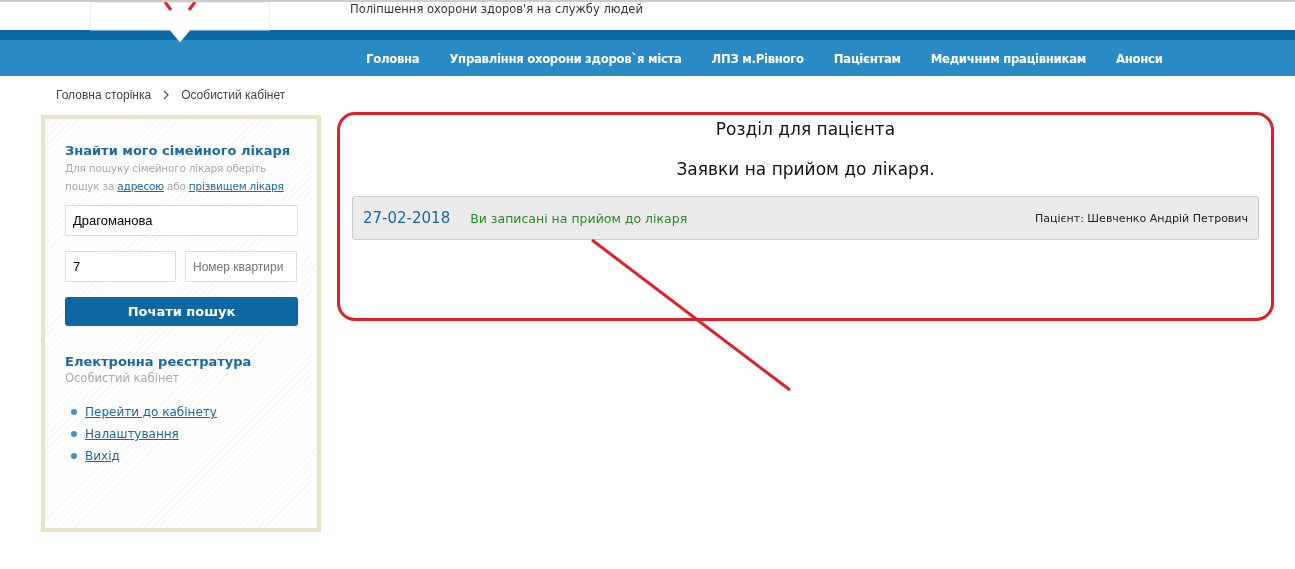  What do you see at coordinates (159, 361) in the screenshot?
I see `registry-title: Електронна реєстратура` at bounding box center [159, 361].